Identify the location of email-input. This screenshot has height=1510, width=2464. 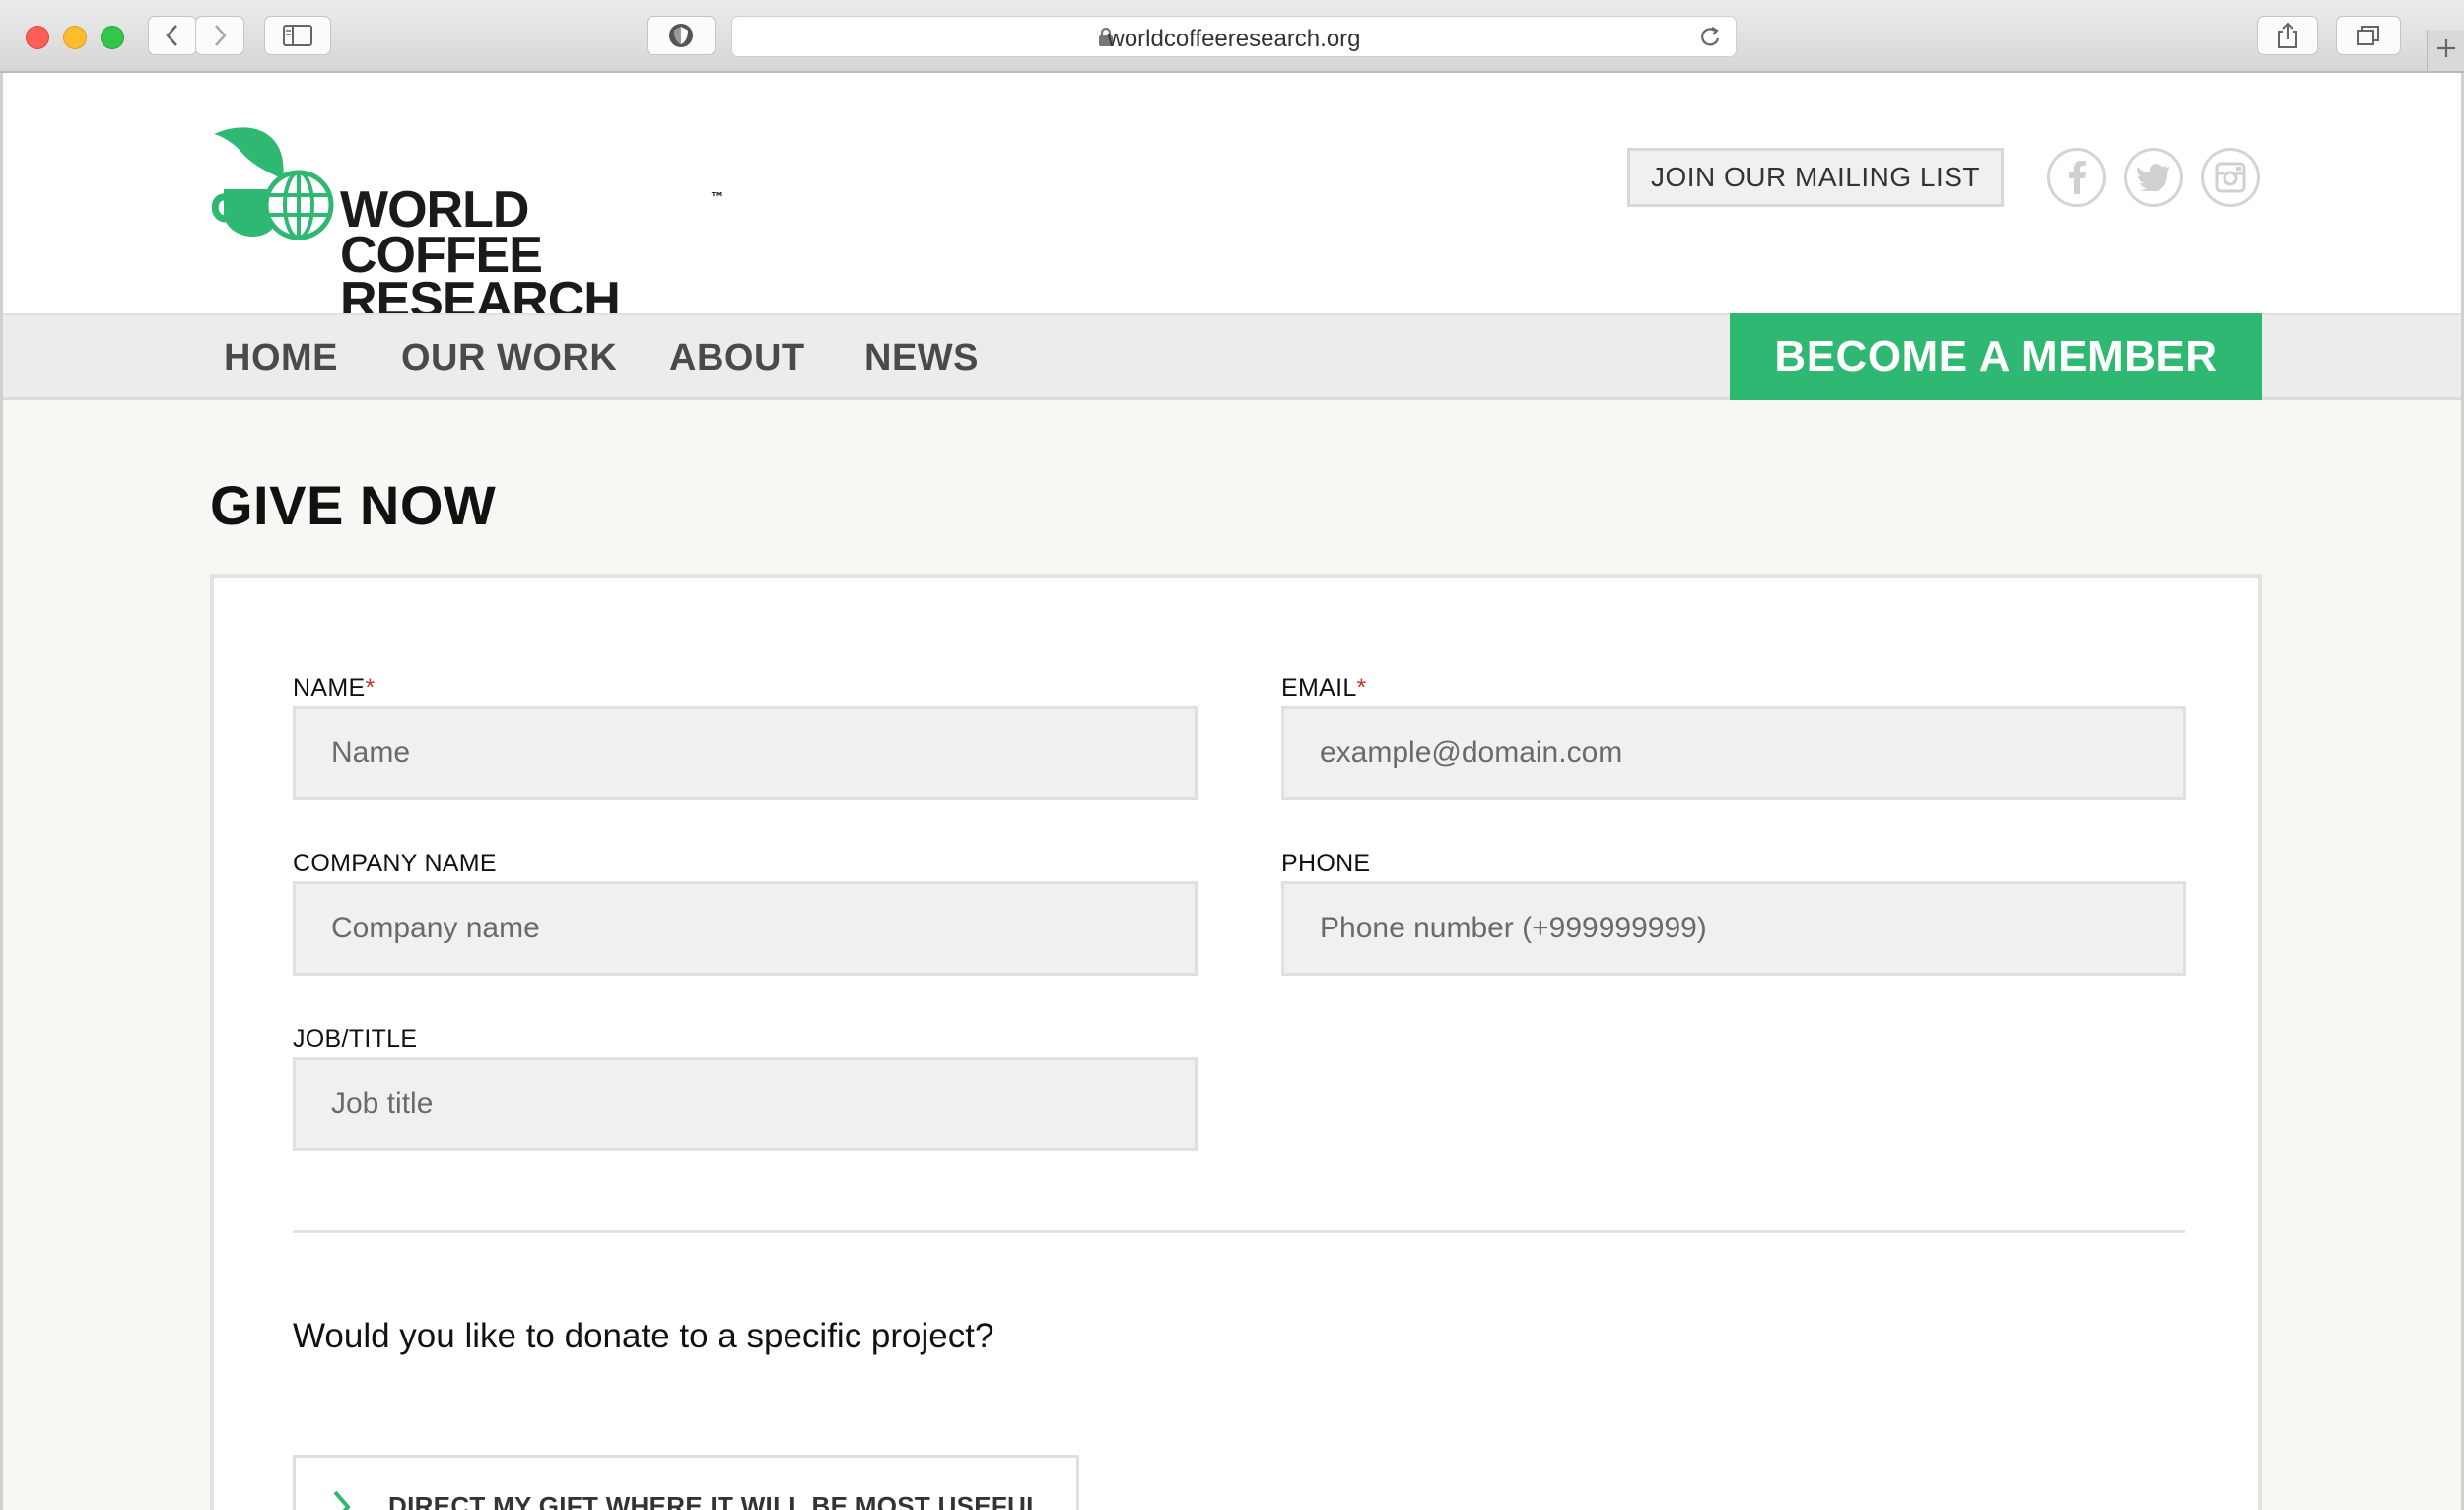
(1733, 753).